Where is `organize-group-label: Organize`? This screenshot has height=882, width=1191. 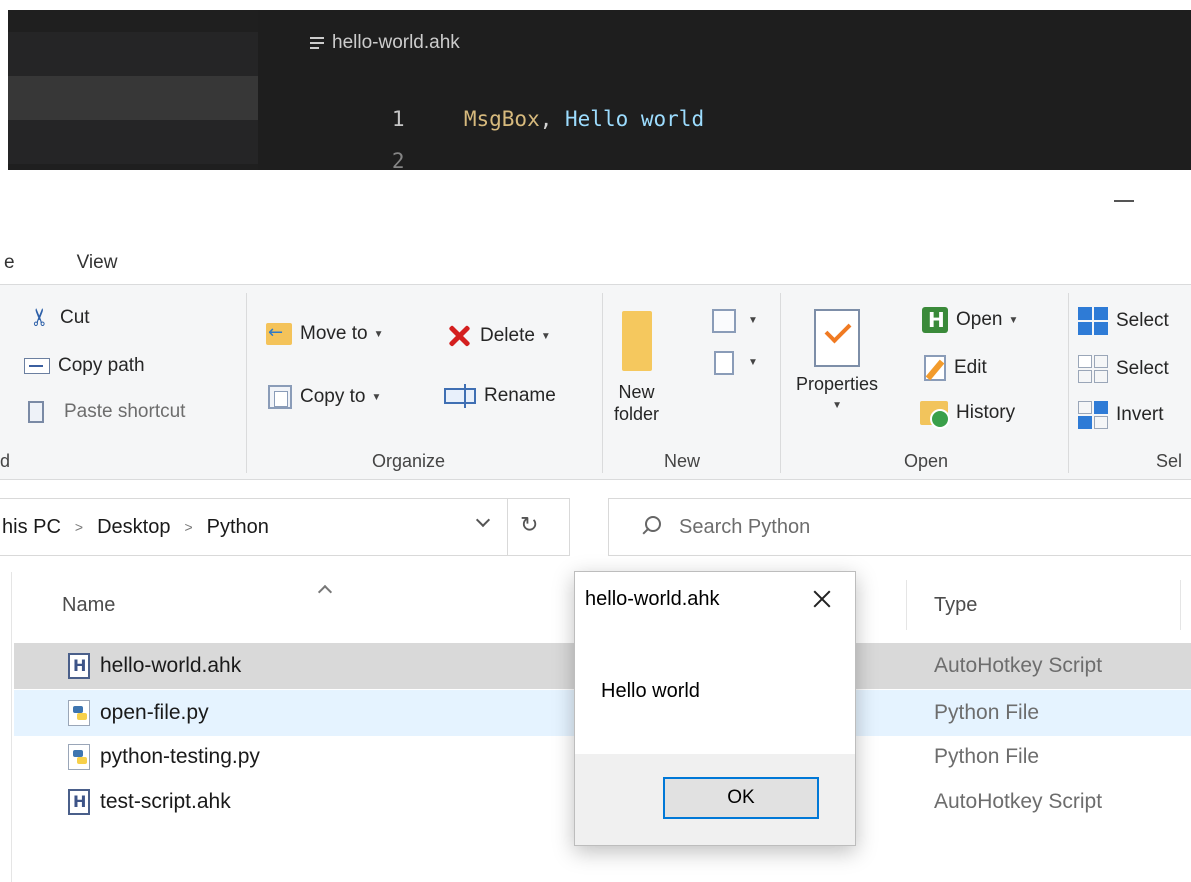
organize-group-label: Organize is located at coordinates (409, 461).